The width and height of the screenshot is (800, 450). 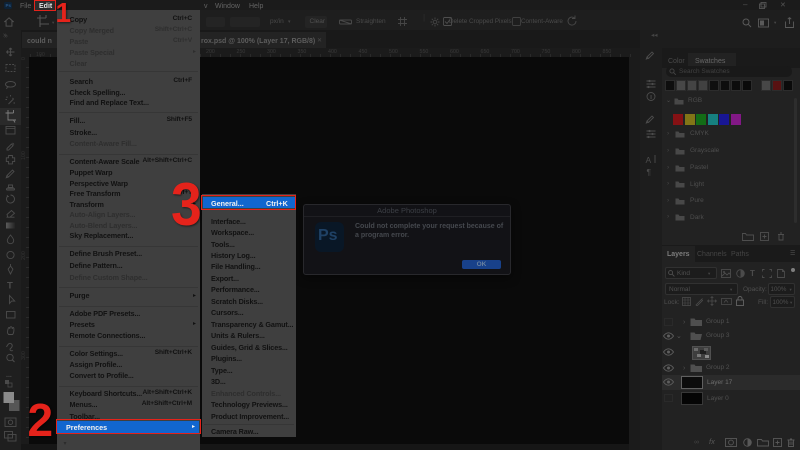 I want to click on svg-text: A, so click(x=649, y=160).